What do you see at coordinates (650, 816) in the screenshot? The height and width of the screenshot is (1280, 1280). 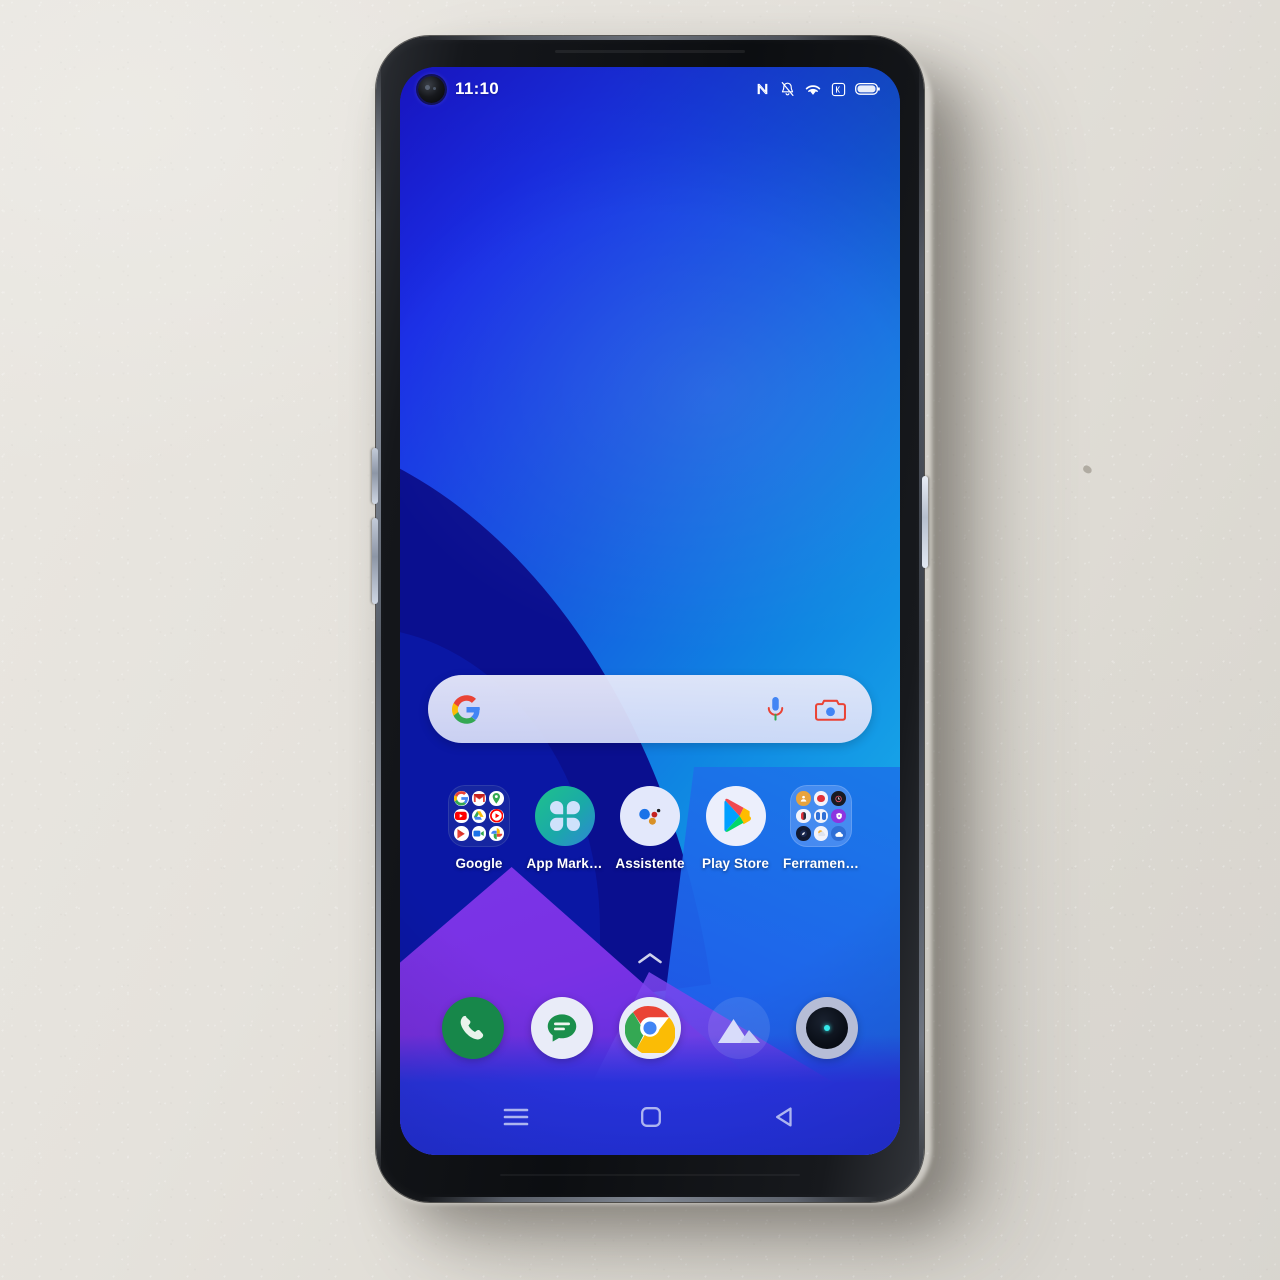 I see `google-assistant-icon` at bounding box center [650, 816].